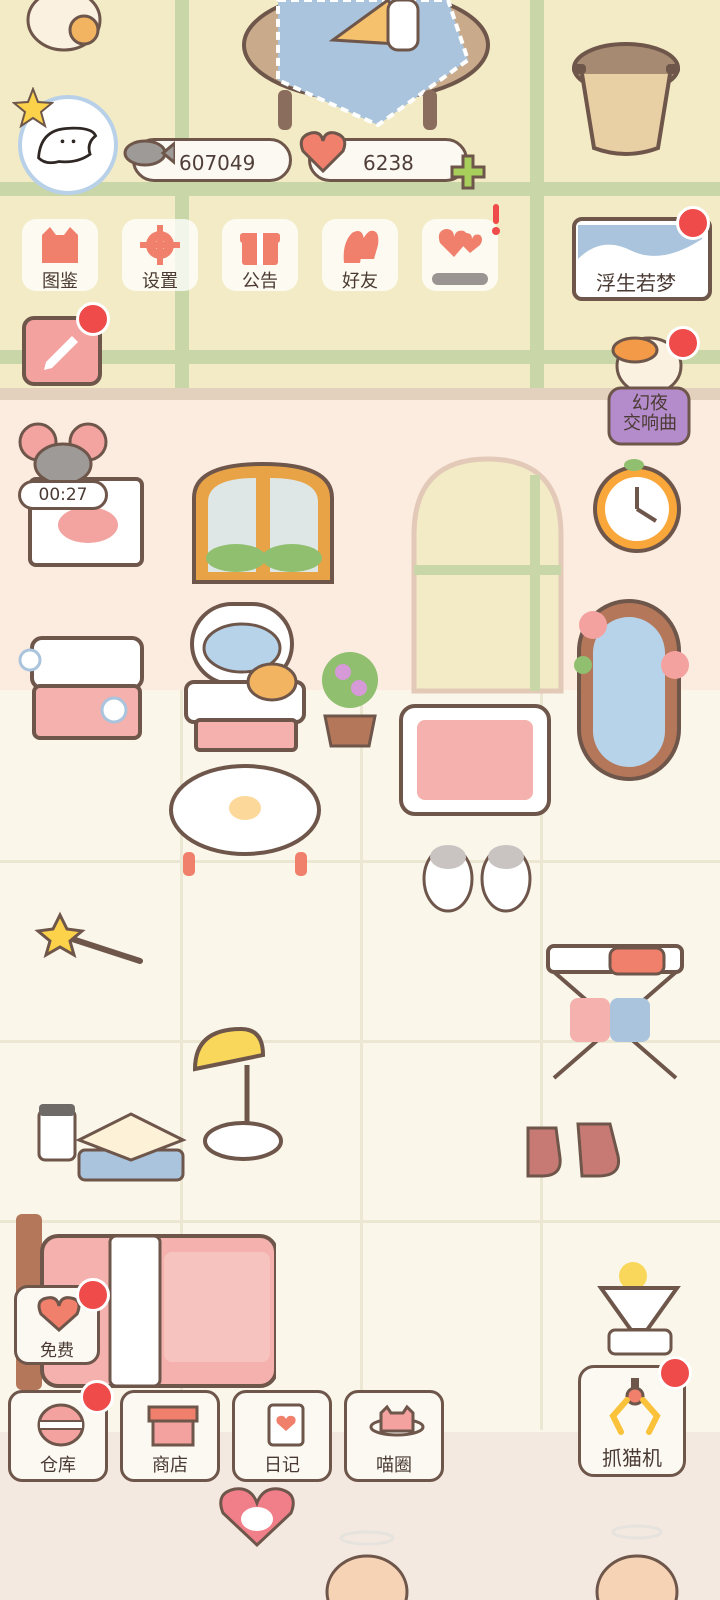 The width and height of the screenshot is (720, 1600). What do you see at coordinates (632, 1458) in the screenshot?
I see `claw-machine-label: 抓猫机` at bounding box center [632, 1458].